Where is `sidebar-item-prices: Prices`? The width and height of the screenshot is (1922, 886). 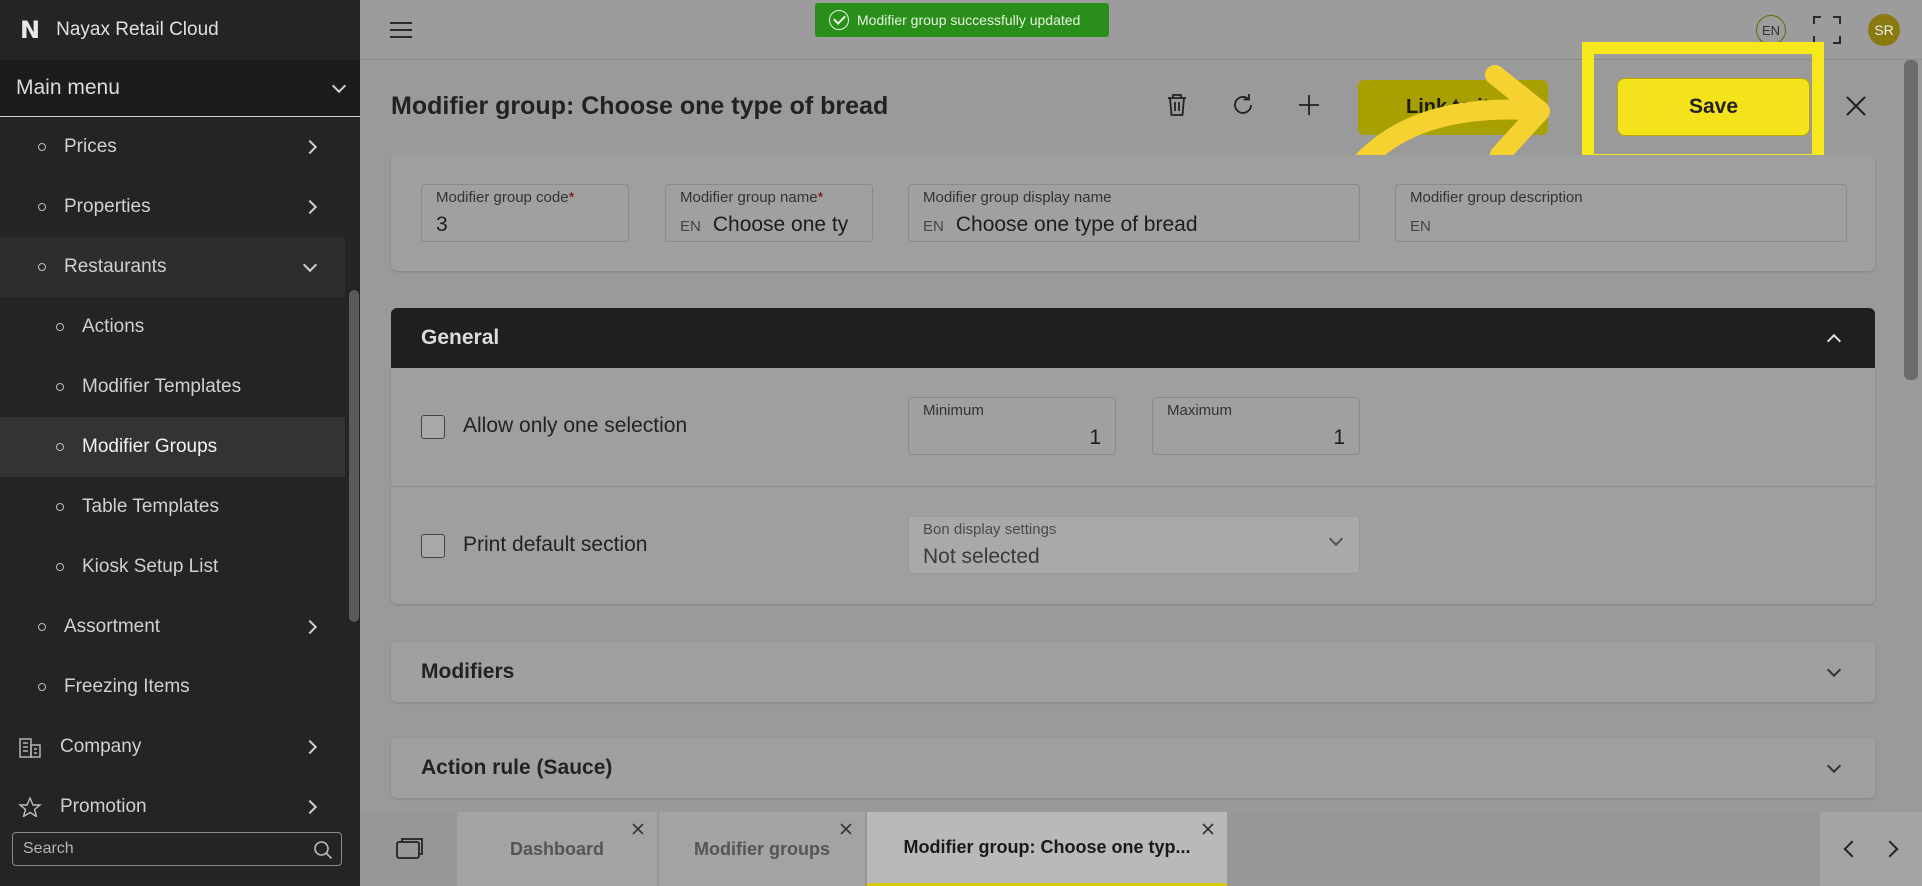
sidebar-item-prices: Prices is located at coordinates (172, 147).